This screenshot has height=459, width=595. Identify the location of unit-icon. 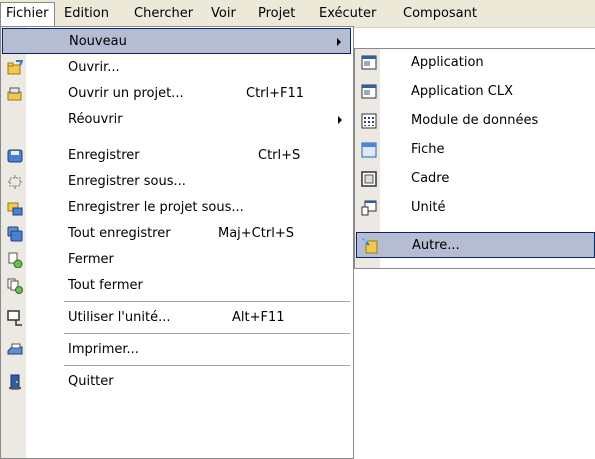
(369, 208).